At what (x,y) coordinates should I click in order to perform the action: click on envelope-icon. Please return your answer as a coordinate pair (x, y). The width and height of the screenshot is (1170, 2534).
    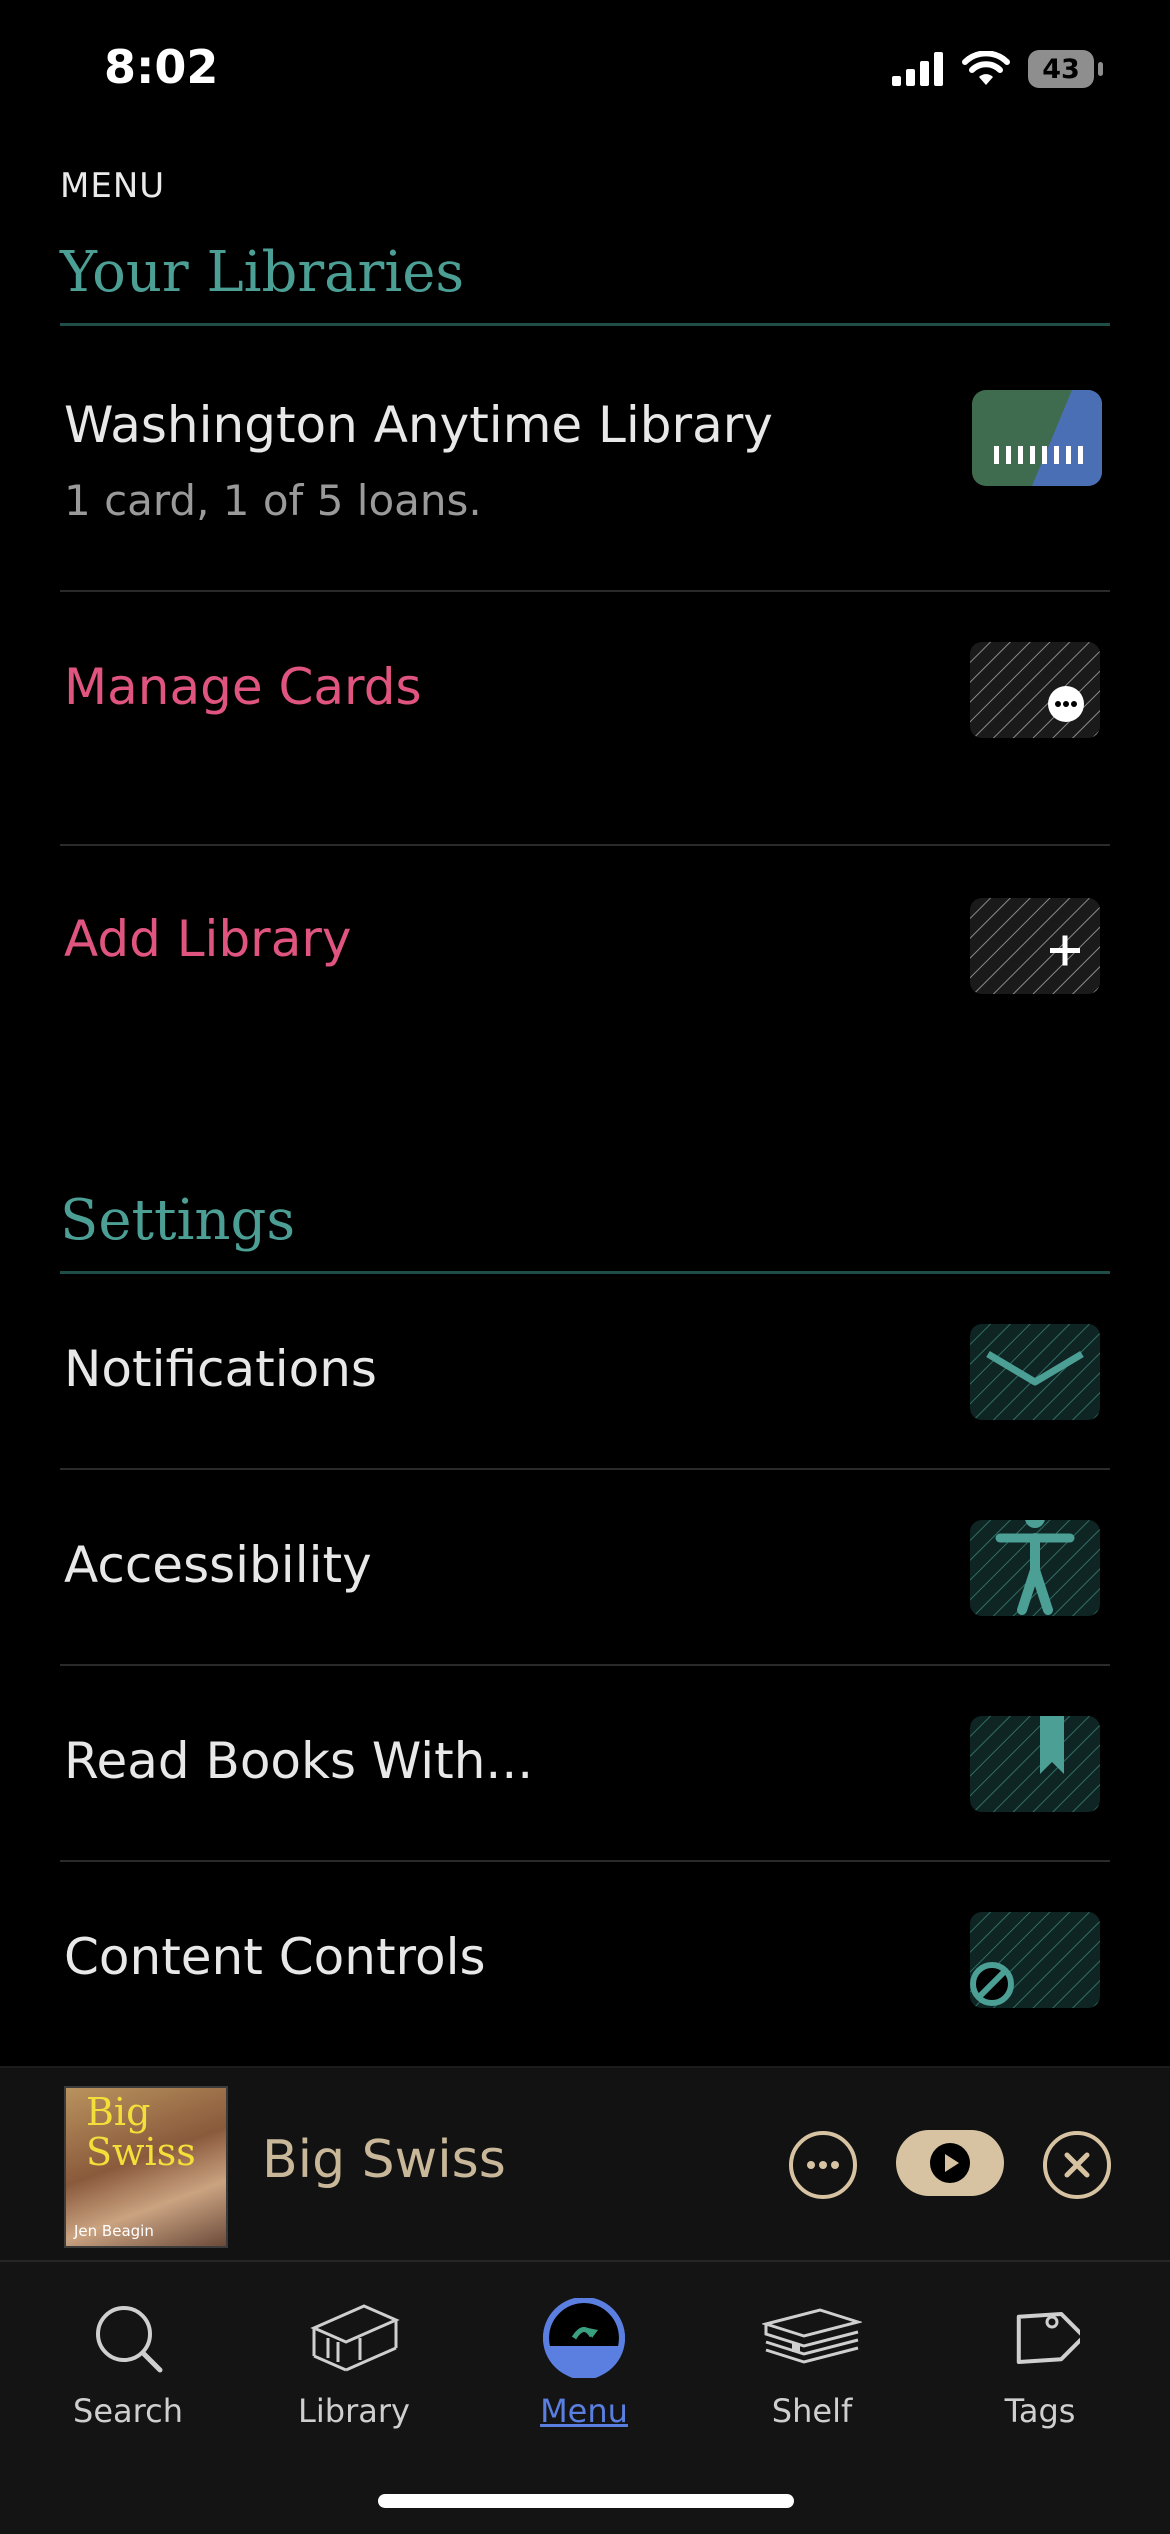
    Looking at the image, I should click on (1035, 1372).